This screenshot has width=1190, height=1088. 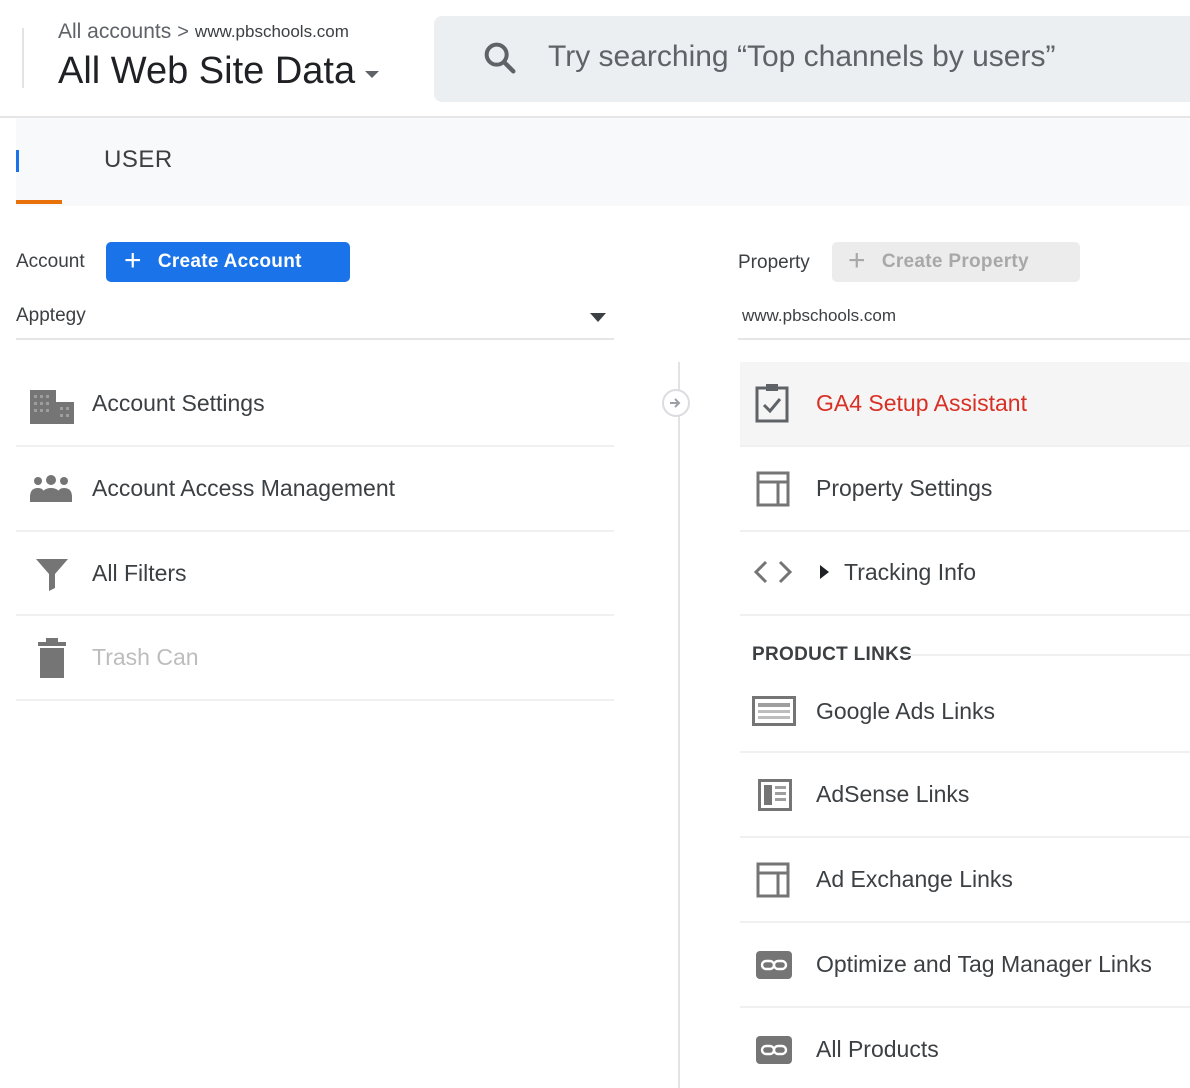 I want to click on google-ads-links-row: Google Ads Links, so click(x=965, y=711).